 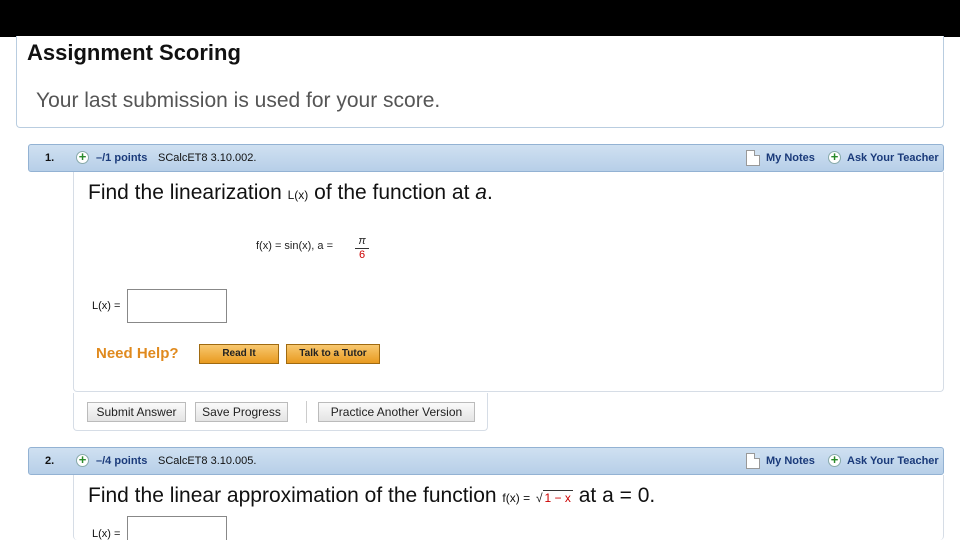 I want to click on fraction-numerator: π, so click(x=362, y=242).